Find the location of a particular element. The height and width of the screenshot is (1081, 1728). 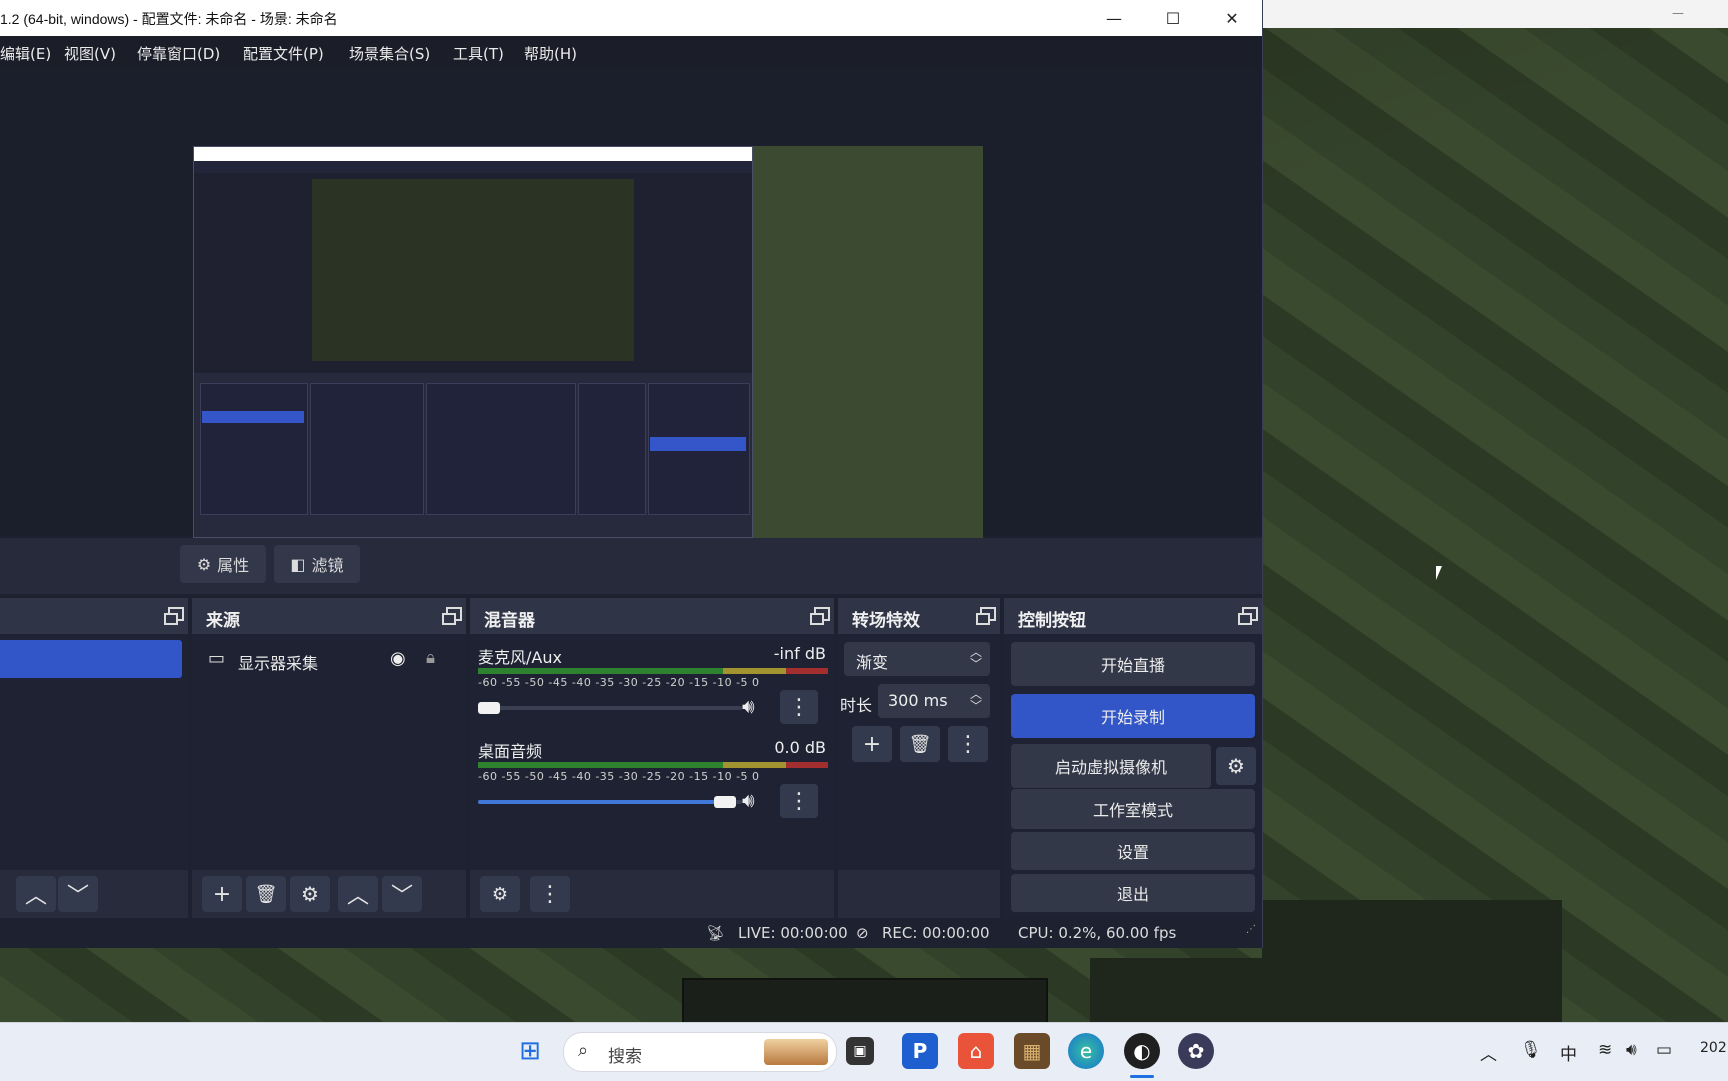

active-app-indicator is located at coordinates (1142, 1076).